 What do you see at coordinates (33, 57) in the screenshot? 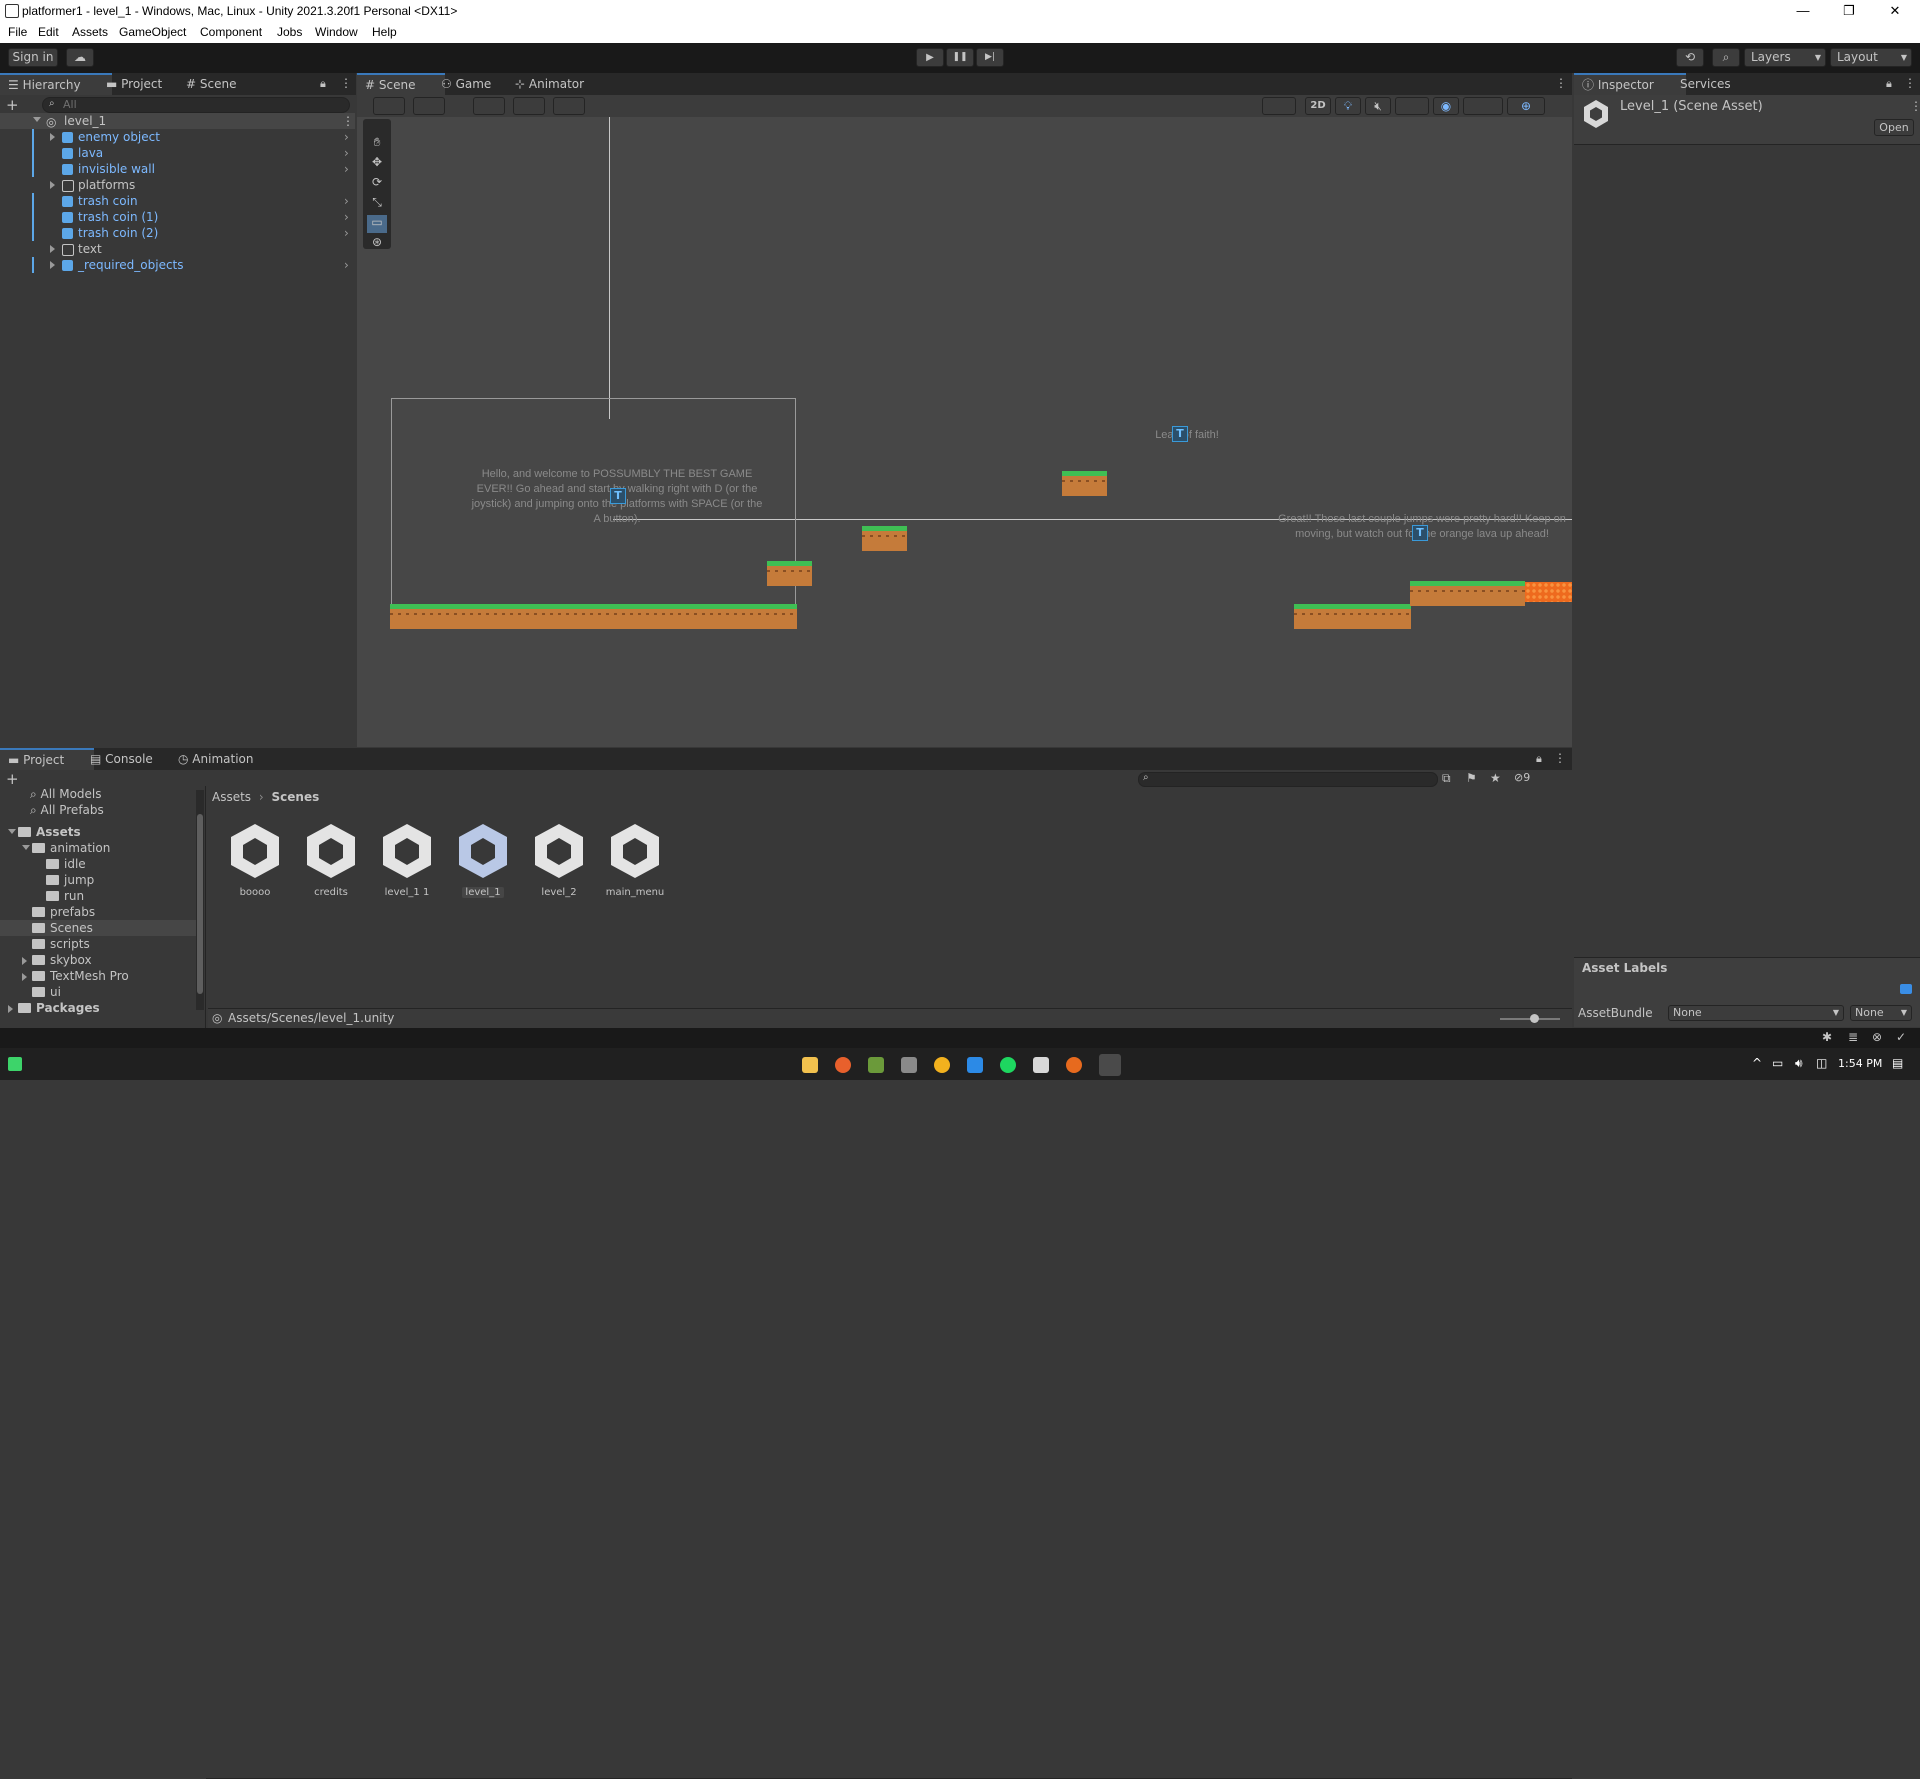
I see `sign-in-button: Sign in` at bounding box center [33, 57].